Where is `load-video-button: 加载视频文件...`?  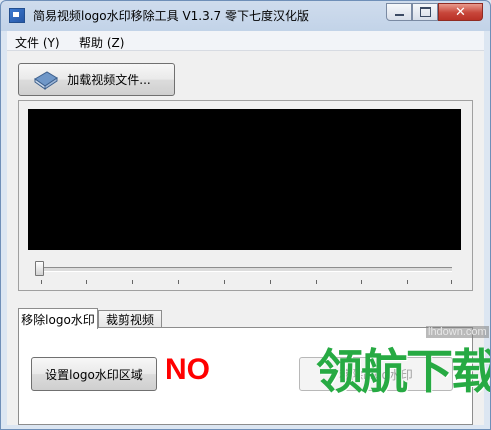
load-video-button: 加载视频文件... is located at coordinates (96, 79).